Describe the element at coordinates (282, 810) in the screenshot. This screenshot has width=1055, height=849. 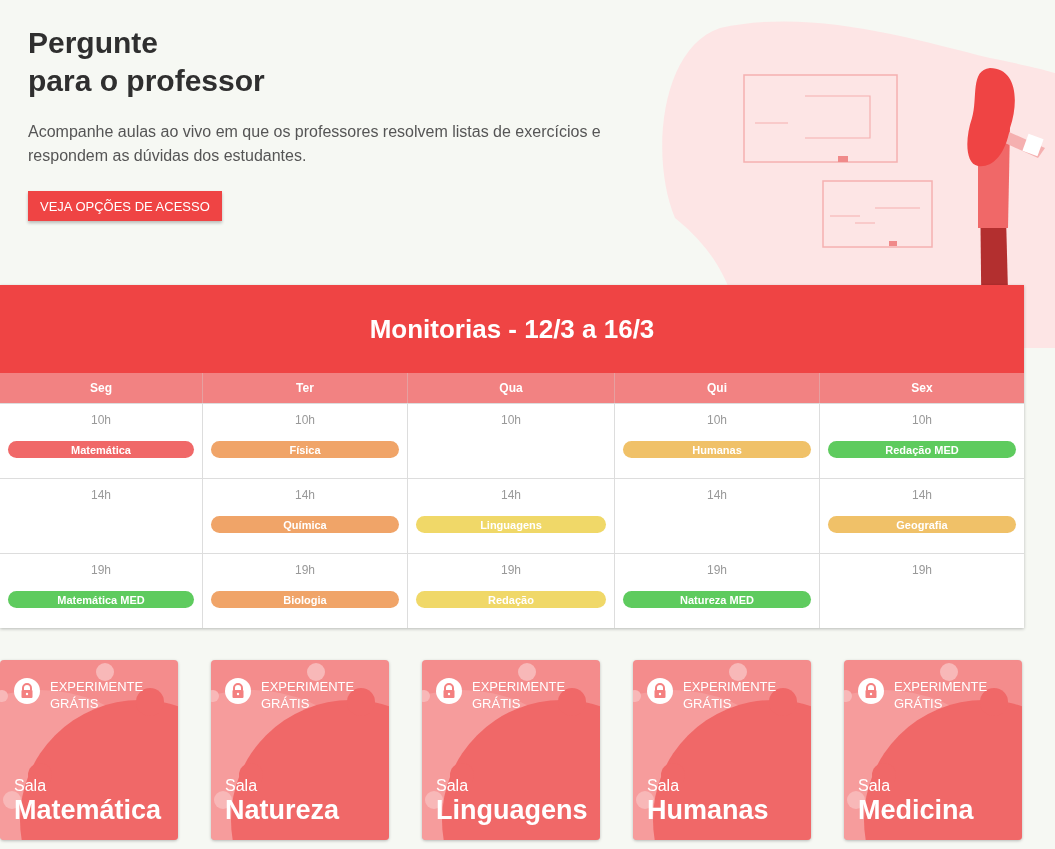
I see `room-name: Natureza` at that location.